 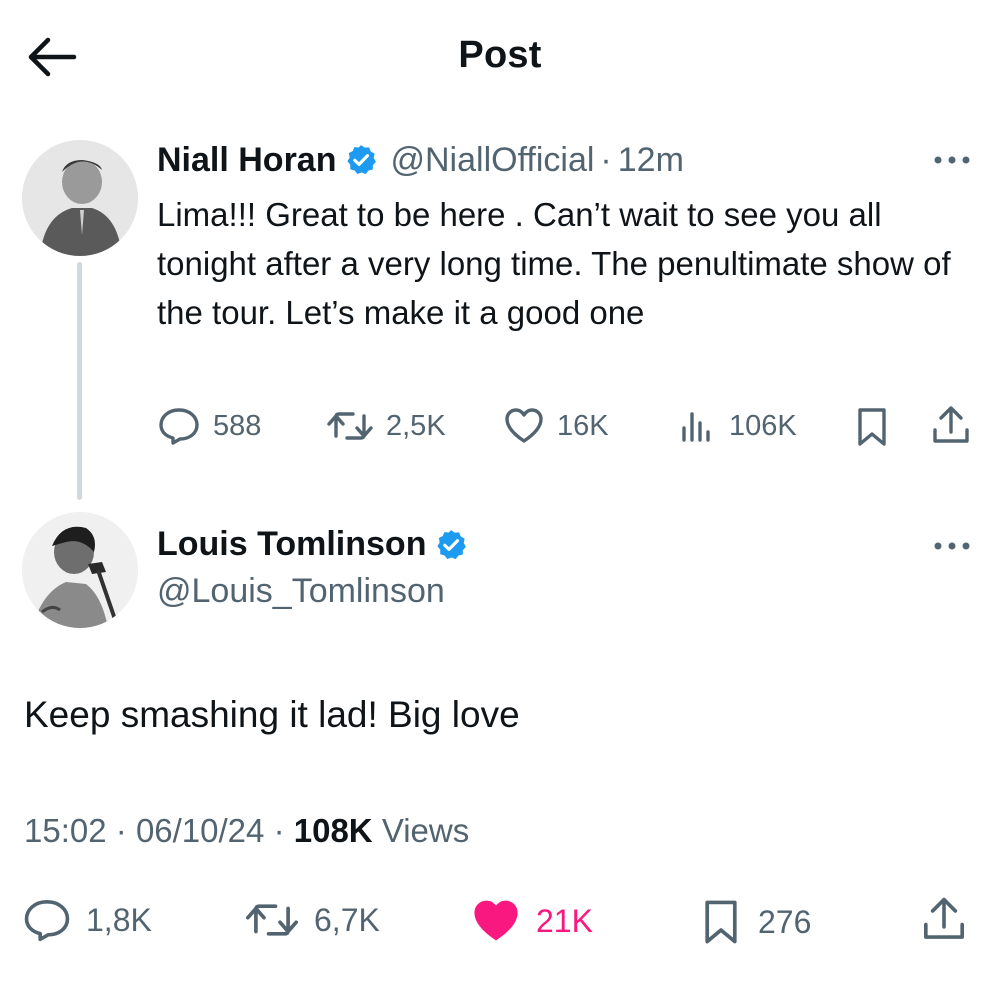 I want to click on reply-repost-count: 6,7K, so click(x=347, y=919).